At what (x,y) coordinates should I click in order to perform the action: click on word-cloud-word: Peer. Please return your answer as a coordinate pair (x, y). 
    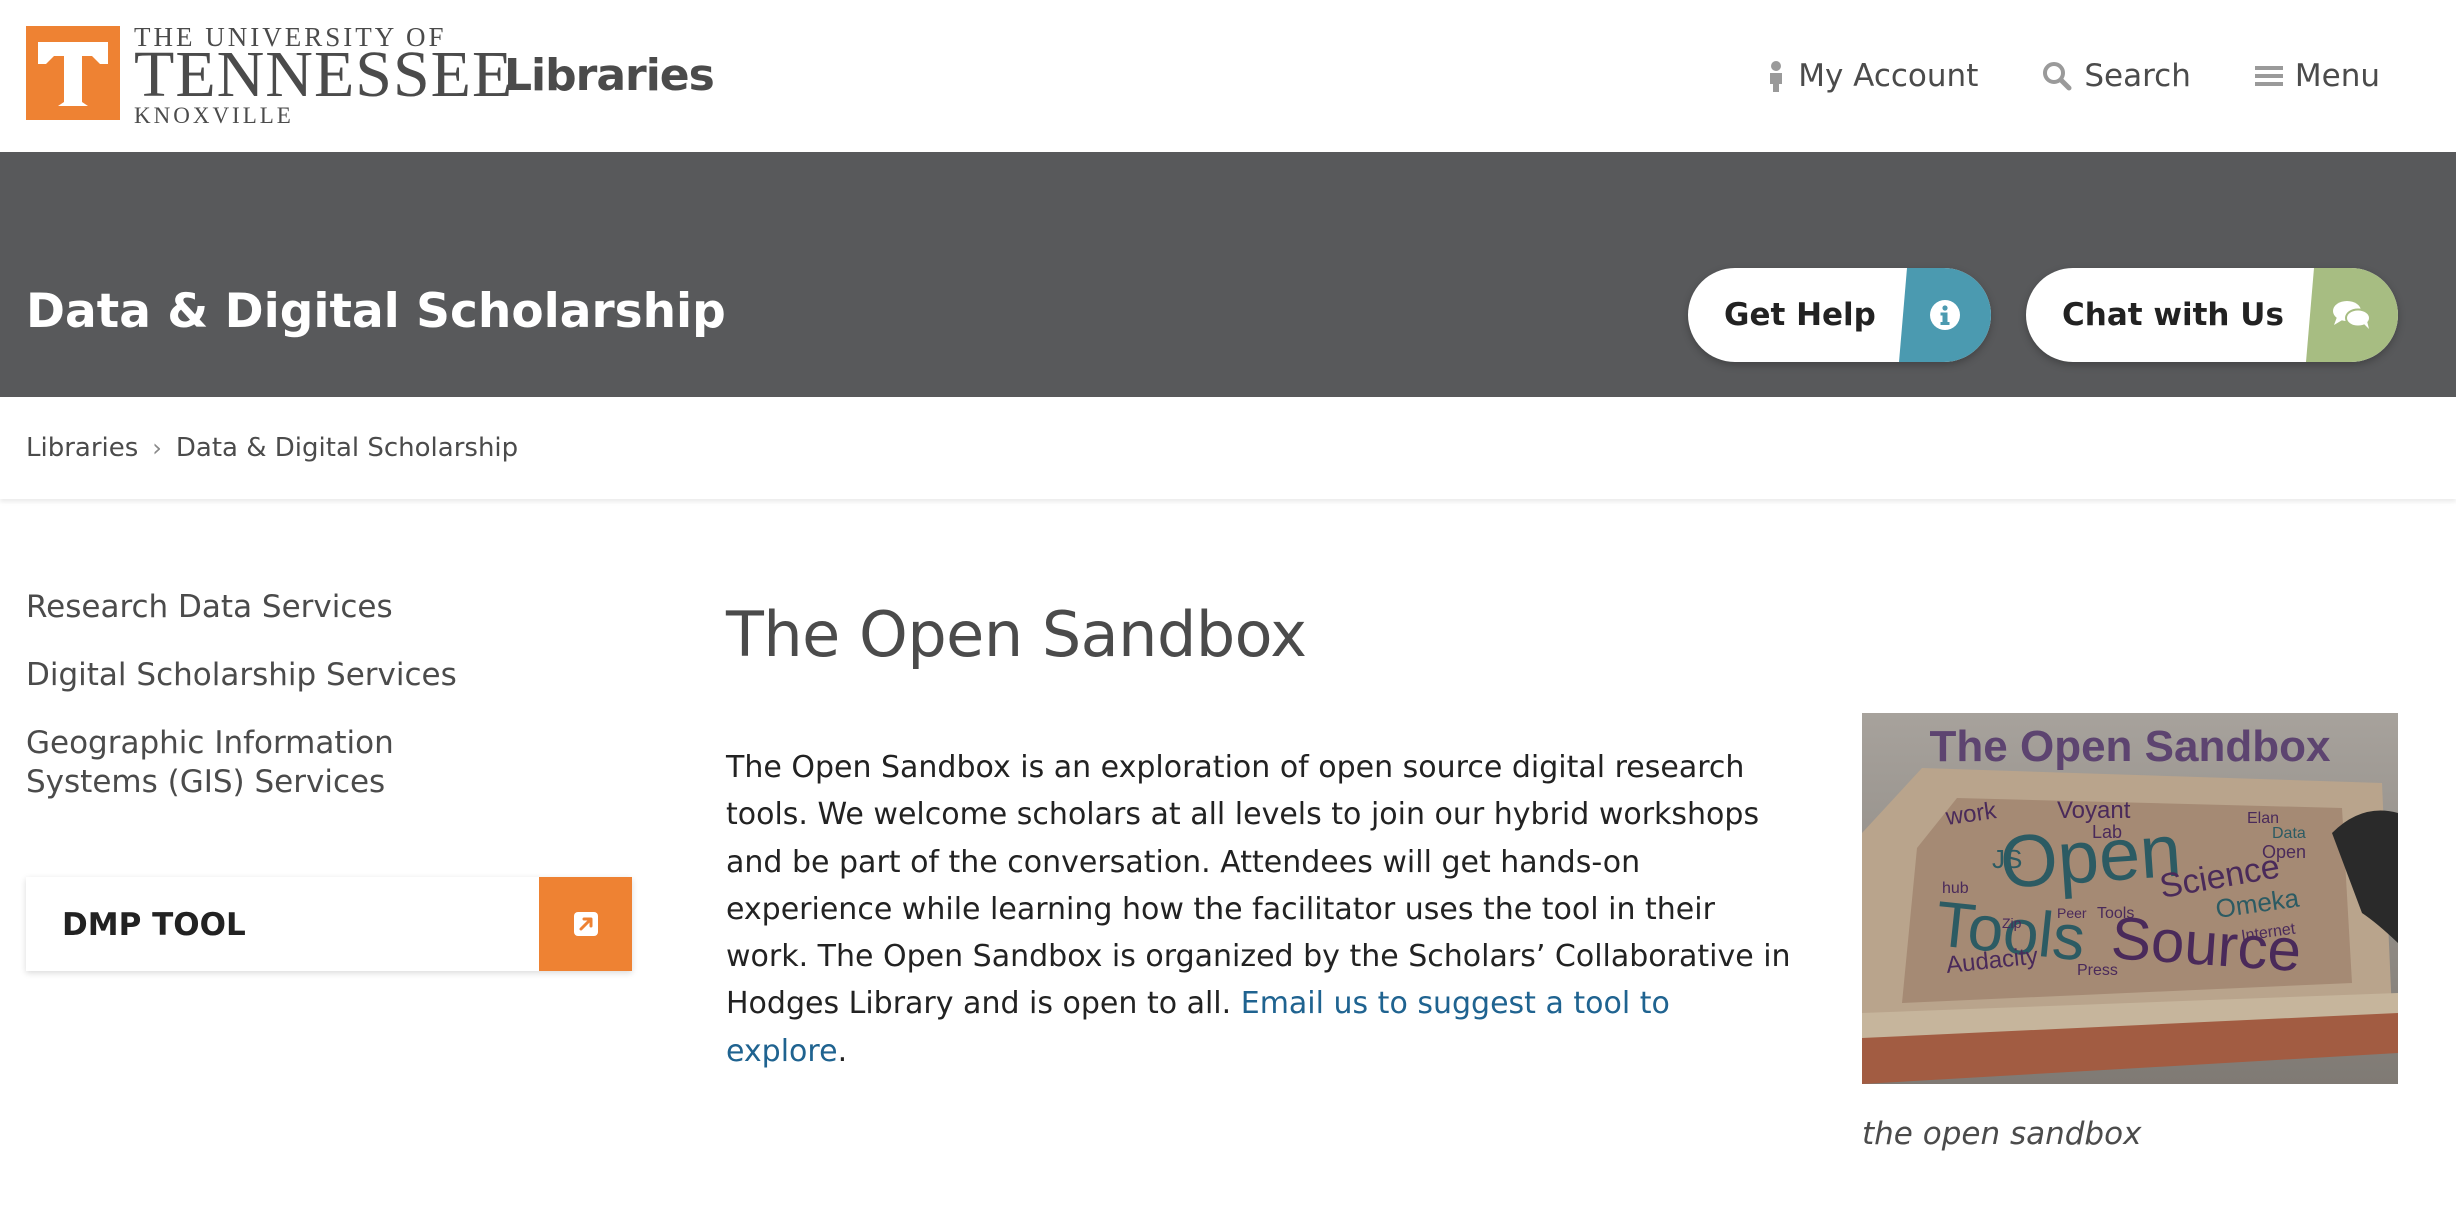
    Looking at the image, I should click on (2072, 913).